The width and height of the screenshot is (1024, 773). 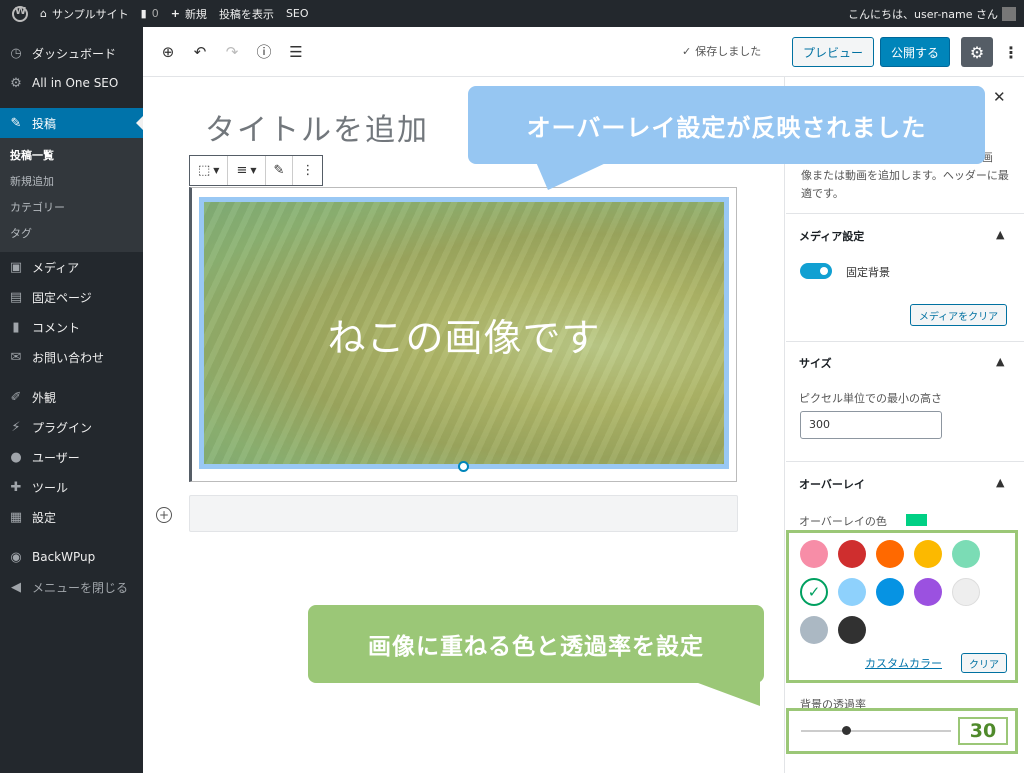 What do you see at coordinates (16, 487) in the screenshot?
I see `wrench-icon: ✚` at bounding box center [16, 487].